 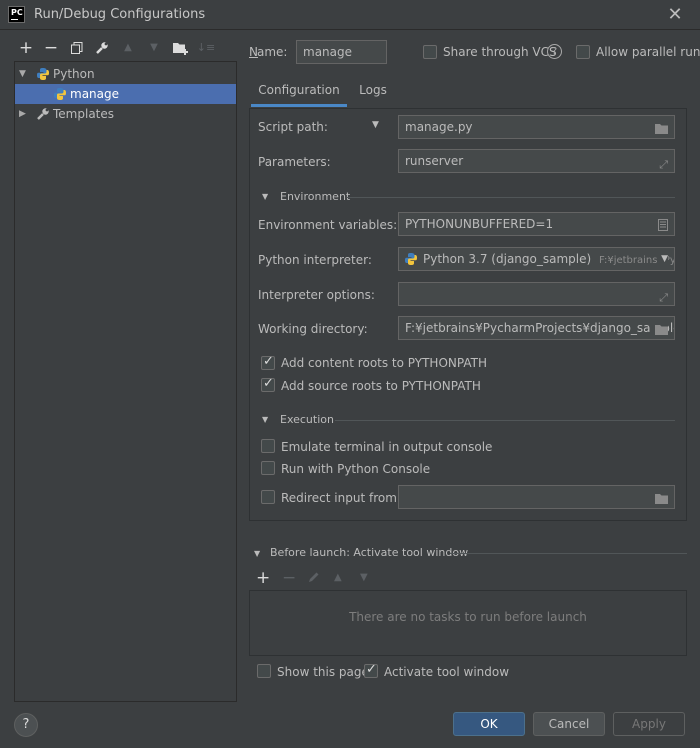 I want to click on add-content-roots-checkbox, so click(x=268, y=362).